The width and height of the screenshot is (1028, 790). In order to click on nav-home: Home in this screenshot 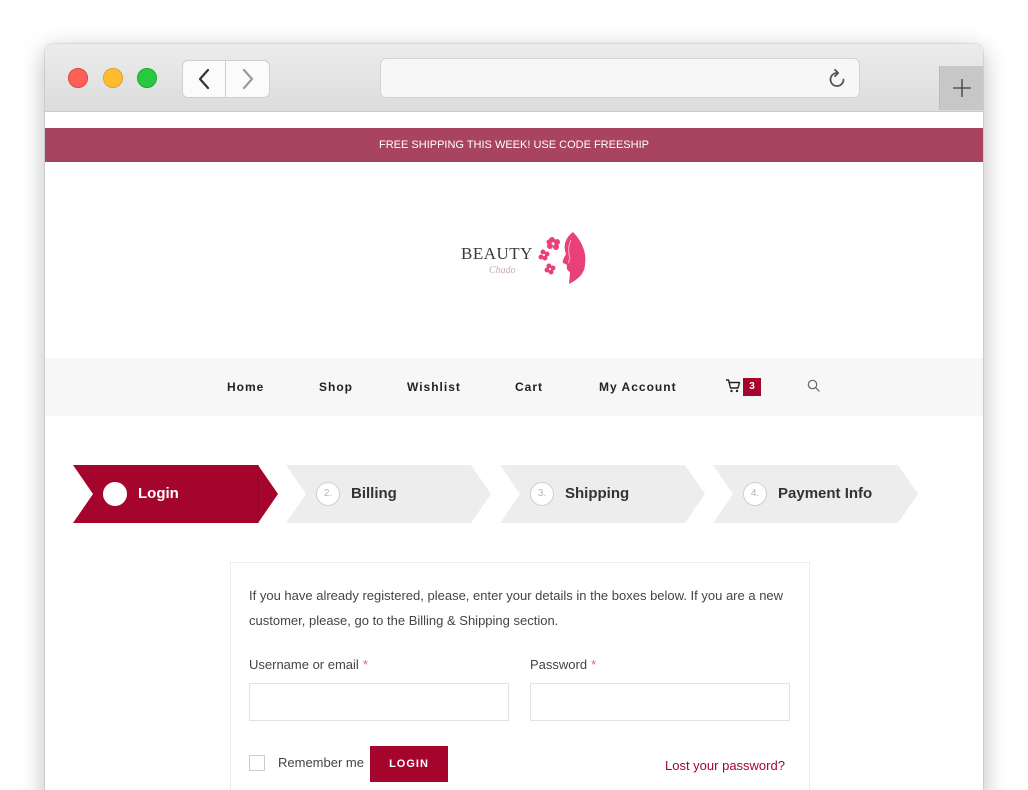, I will do `click(245, 387)`.